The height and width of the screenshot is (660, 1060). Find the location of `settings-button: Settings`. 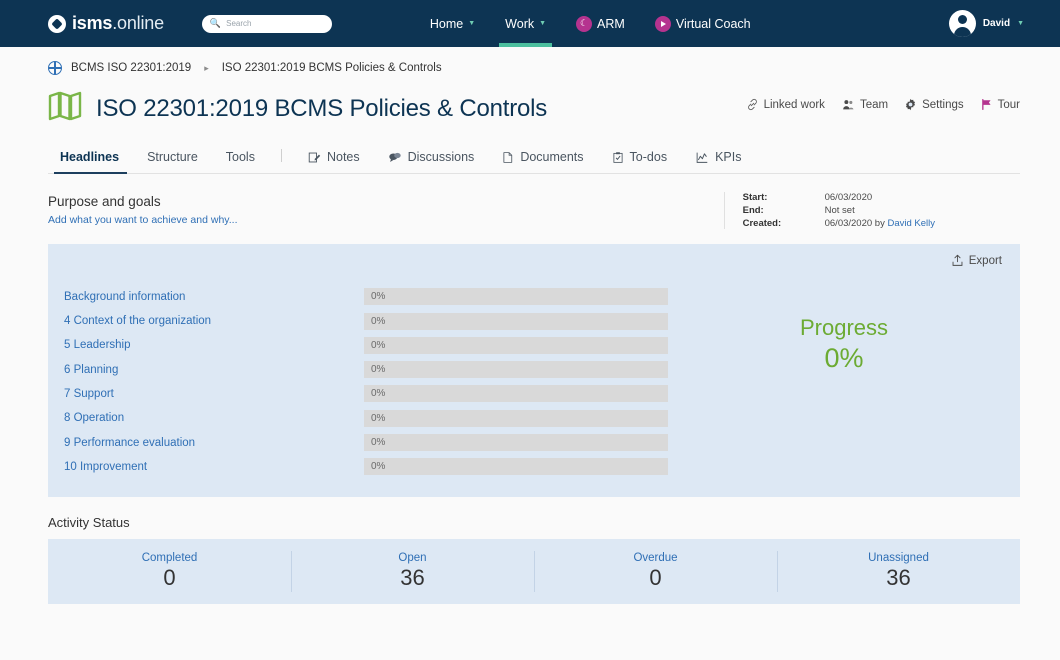

settings-button: Settings is located at coordinates (934, 104).